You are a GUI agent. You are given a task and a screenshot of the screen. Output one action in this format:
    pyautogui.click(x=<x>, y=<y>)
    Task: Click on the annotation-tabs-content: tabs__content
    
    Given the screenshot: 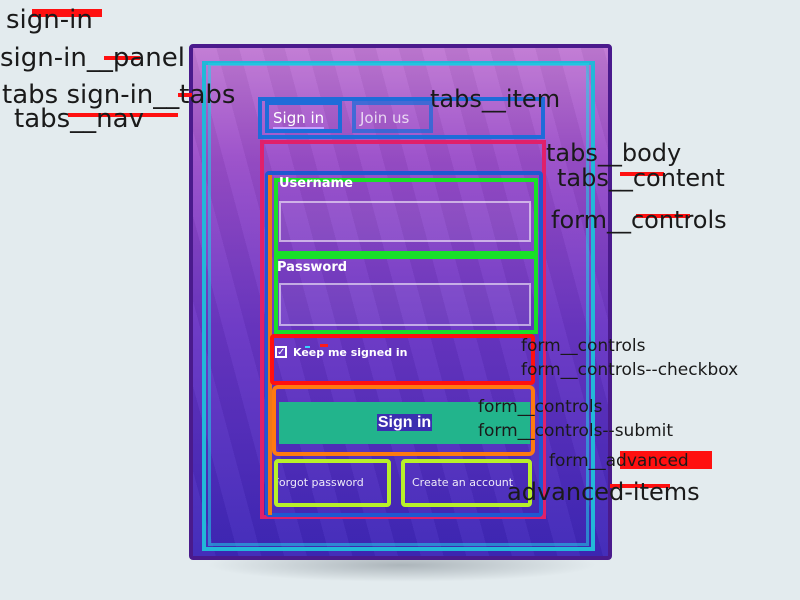 What is the action you would take?
    pyautogui.click(x=641, y=178)
    